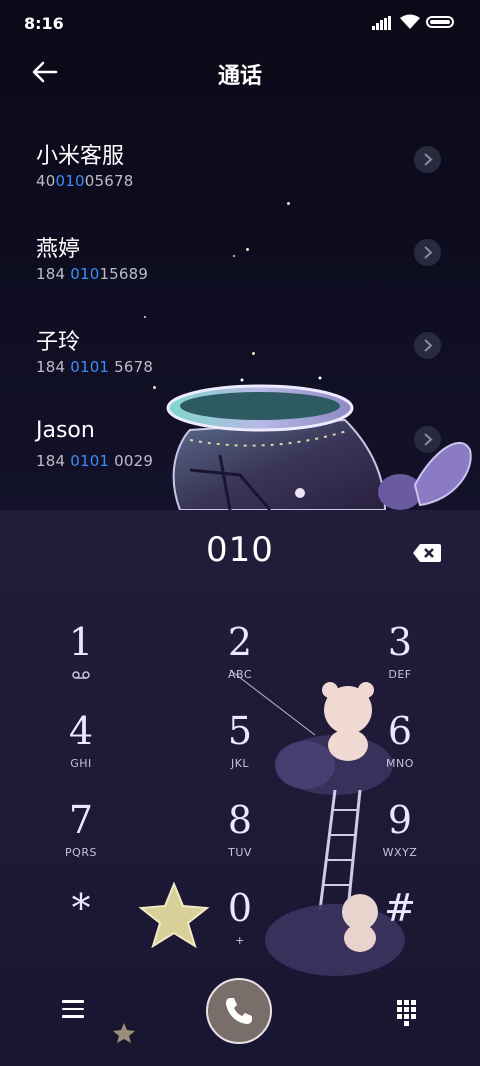 Image resolution: width=480 pixels, height=1066 pixels. Describe the element at coordinates (240, 926) in the screenshot. I see `dial-key-0: 0 +` at that location.